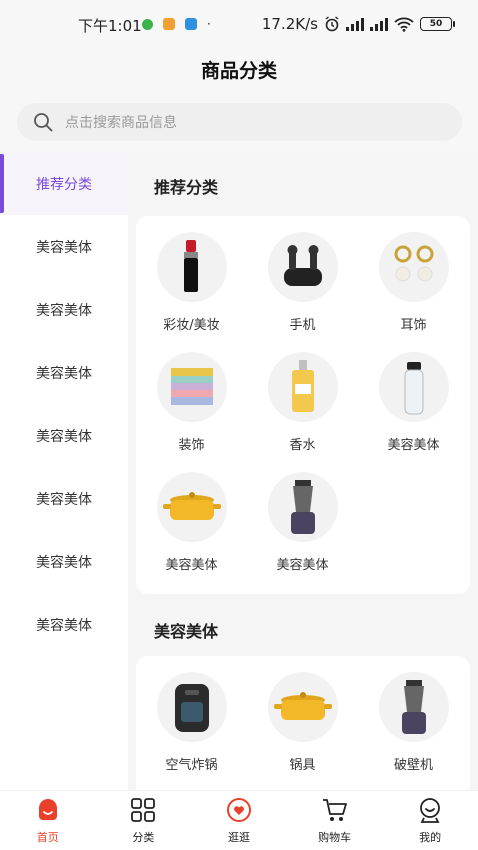  I want to click on tab-cart: 购物车, so click(335, 820).